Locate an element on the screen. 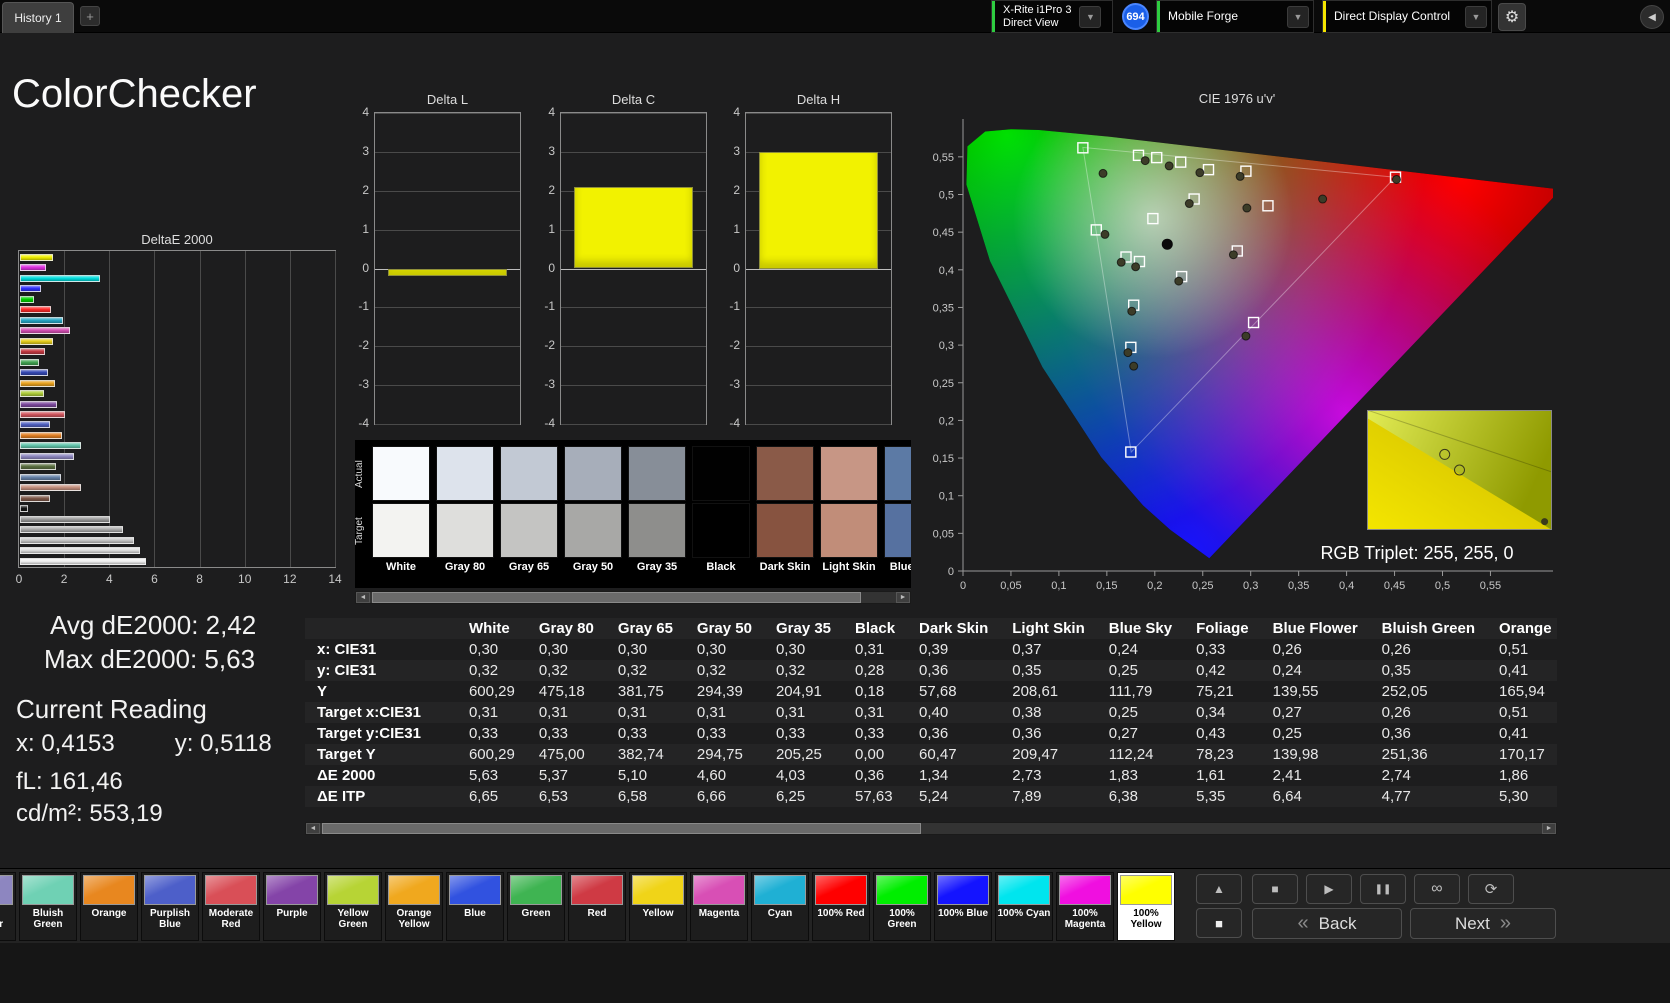 Image resolution: width=1670 pixels, height=1003 pixels. table-cell: 170,17 is located at coordinates (1522, 754).